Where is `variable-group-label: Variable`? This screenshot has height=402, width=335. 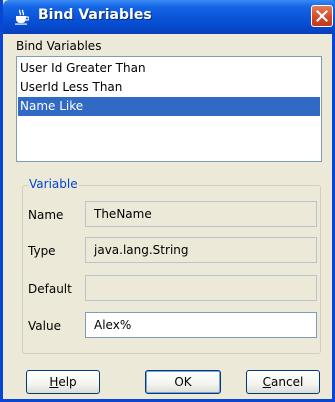
variable-group-label: Variable is located at coordinates (53, 184).